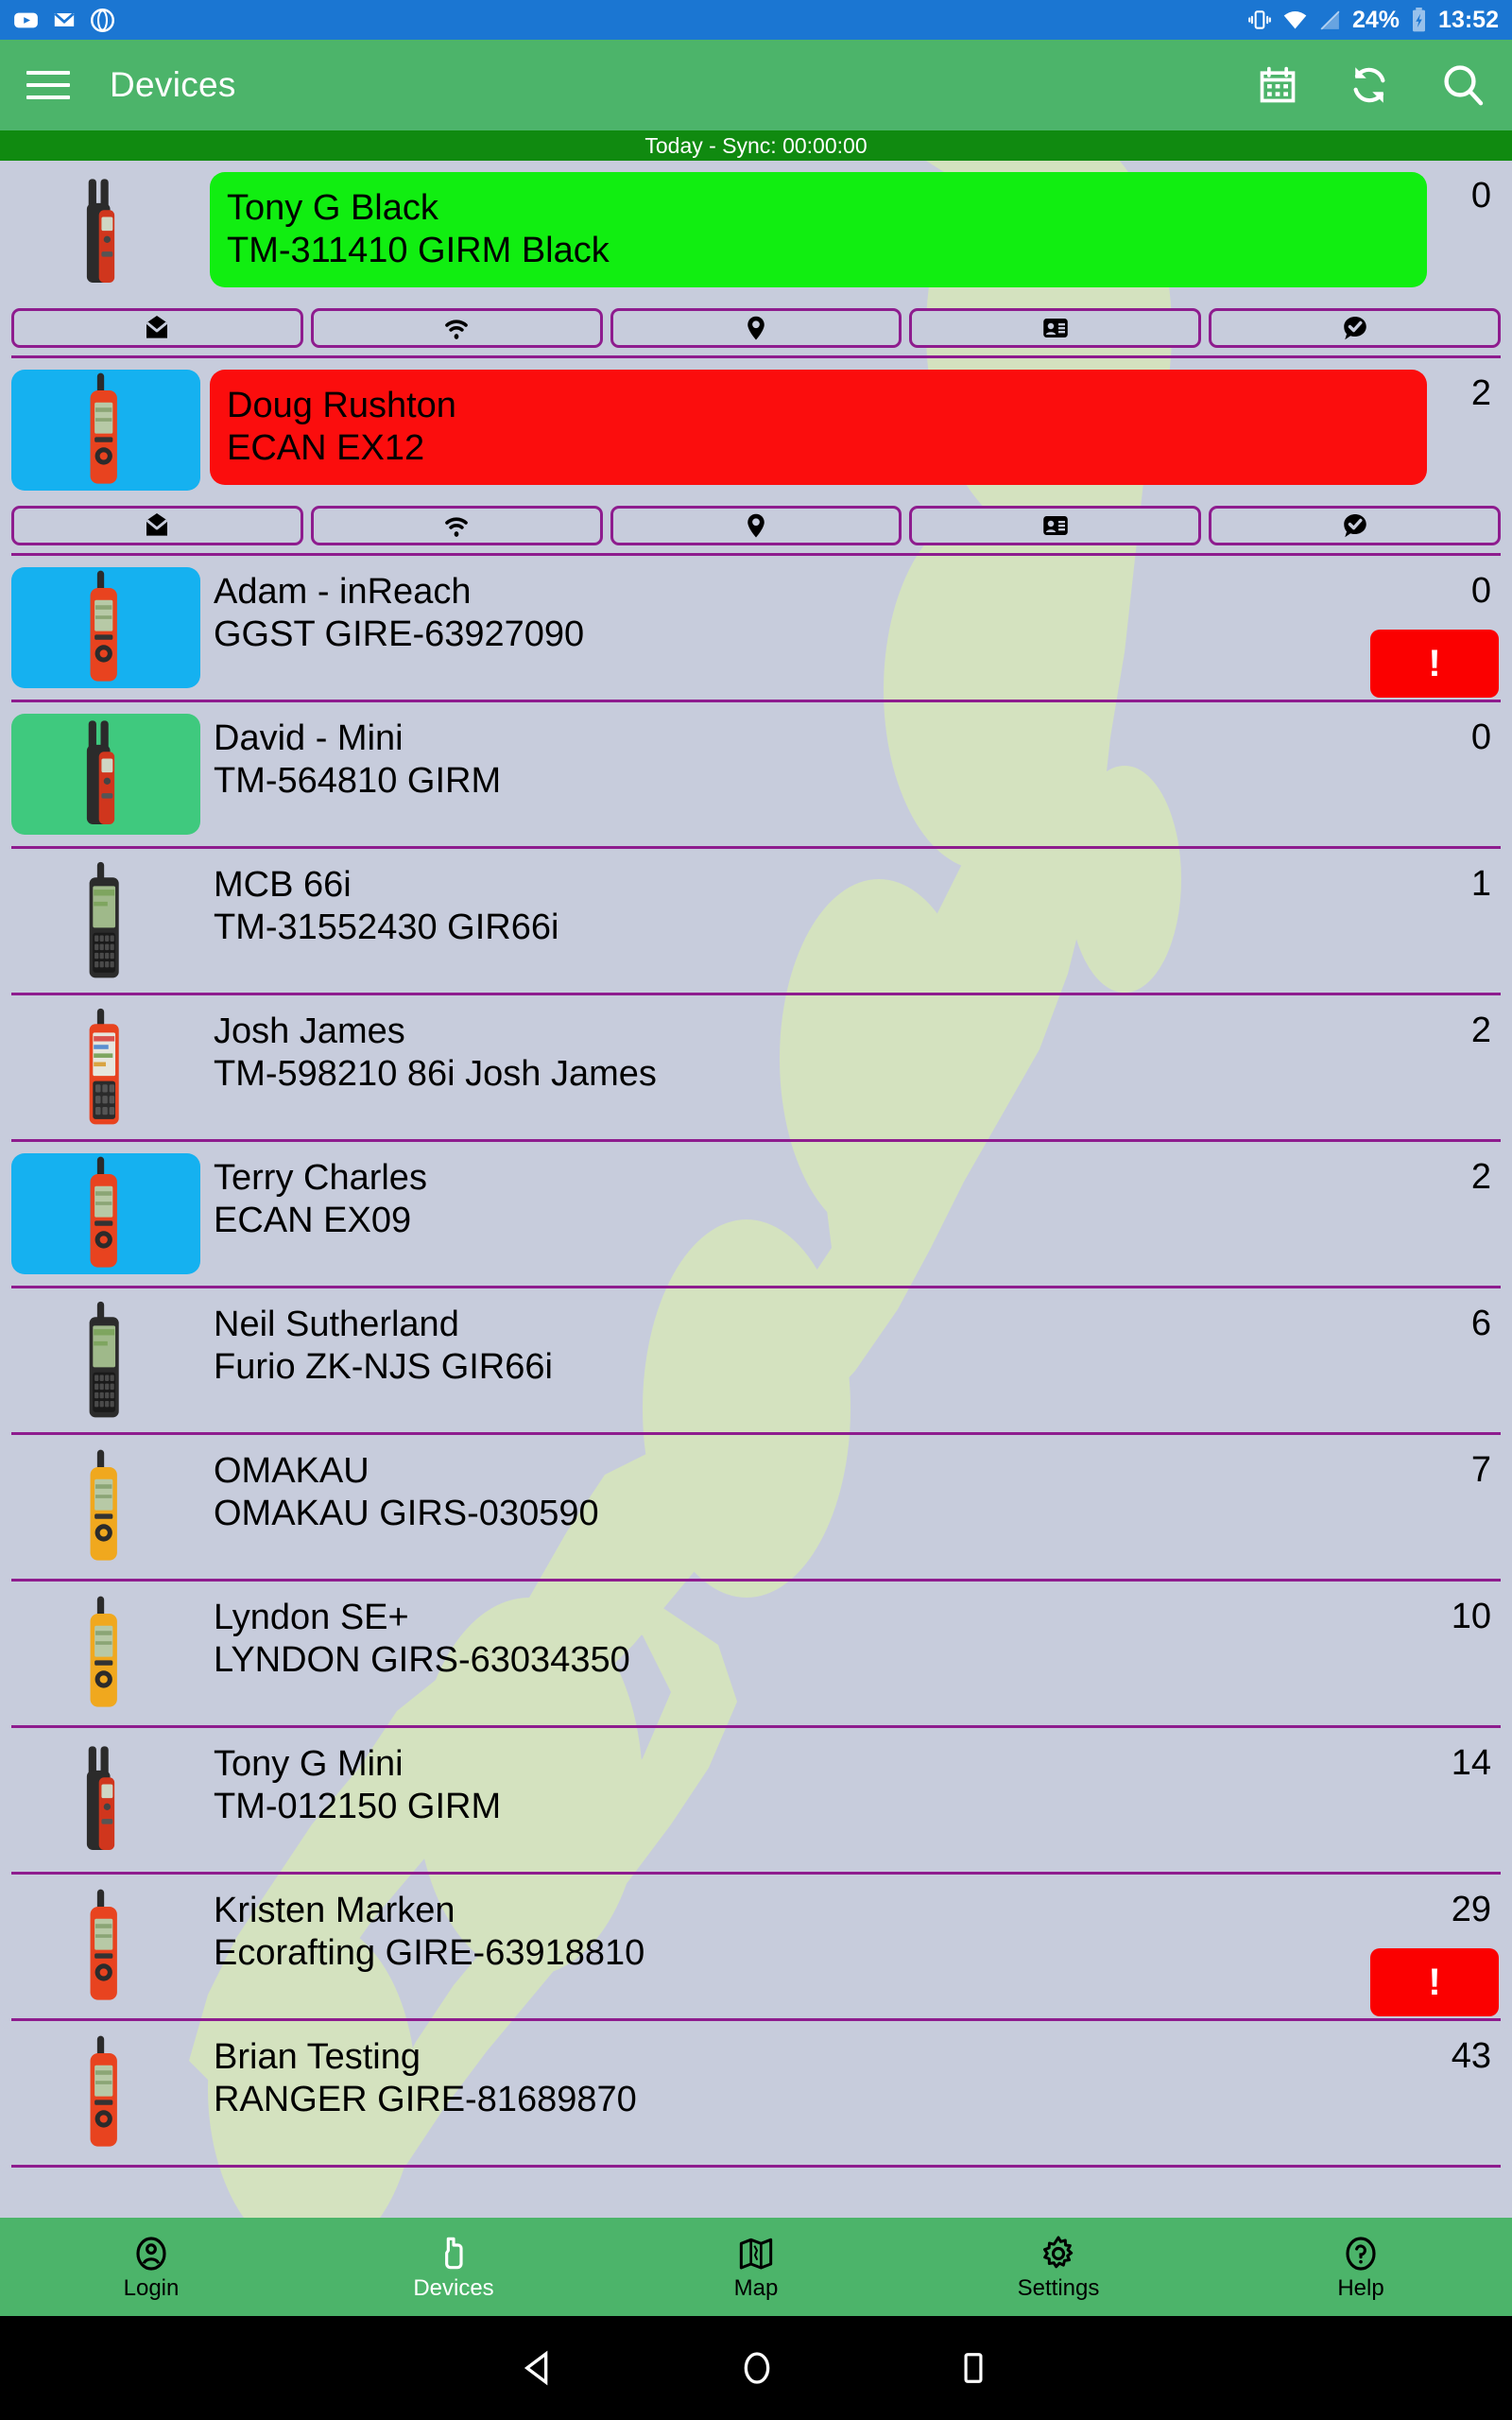 The image size is (1512, 2420). What do you see at coordinates (846, 1637) in the screenshot?
I see `device-text-block: Lyndon SE+ LYNDON GIRS-63034350` at bounding box center [846, 1637].